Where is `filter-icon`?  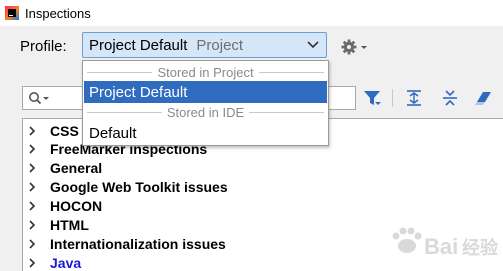 filter-icon is located at coordinates (372, 98).